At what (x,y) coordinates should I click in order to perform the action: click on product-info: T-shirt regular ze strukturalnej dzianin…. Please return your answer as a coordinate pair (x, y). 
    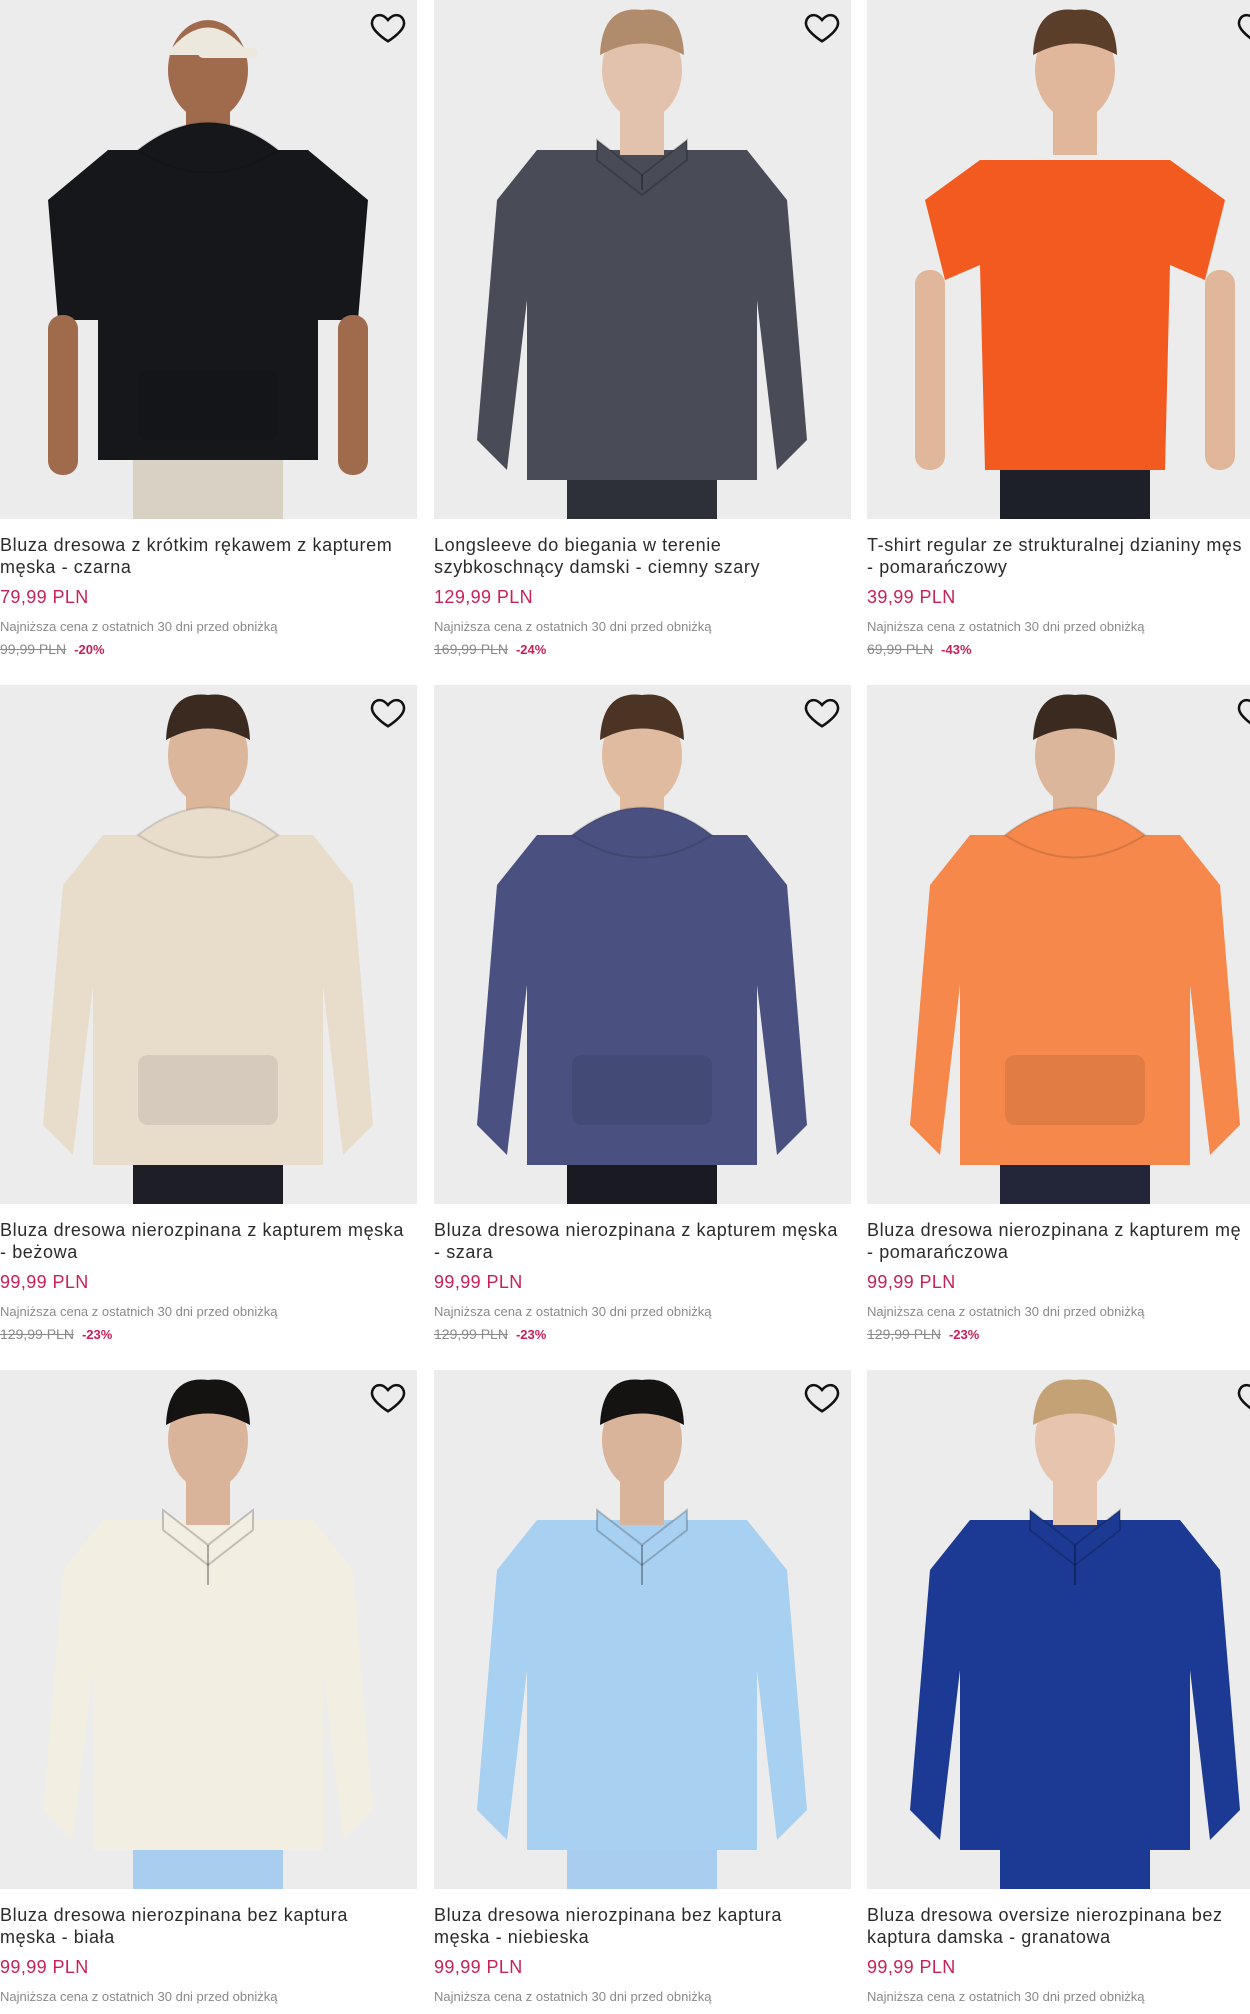
    Looking at the image, I should click on (1058, 596).